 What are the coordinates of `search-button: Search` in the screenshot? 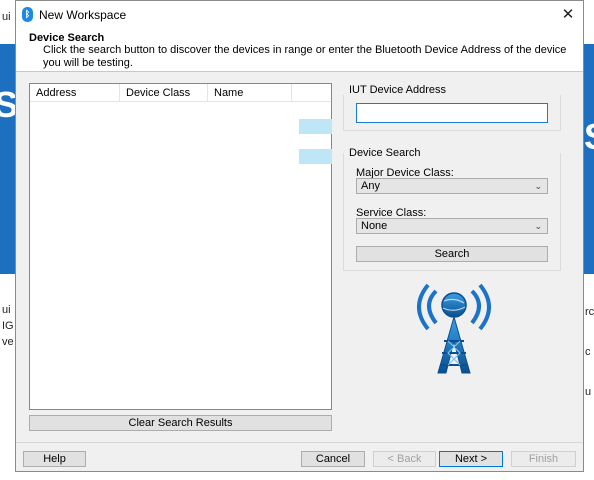 It's located at (452, 254).